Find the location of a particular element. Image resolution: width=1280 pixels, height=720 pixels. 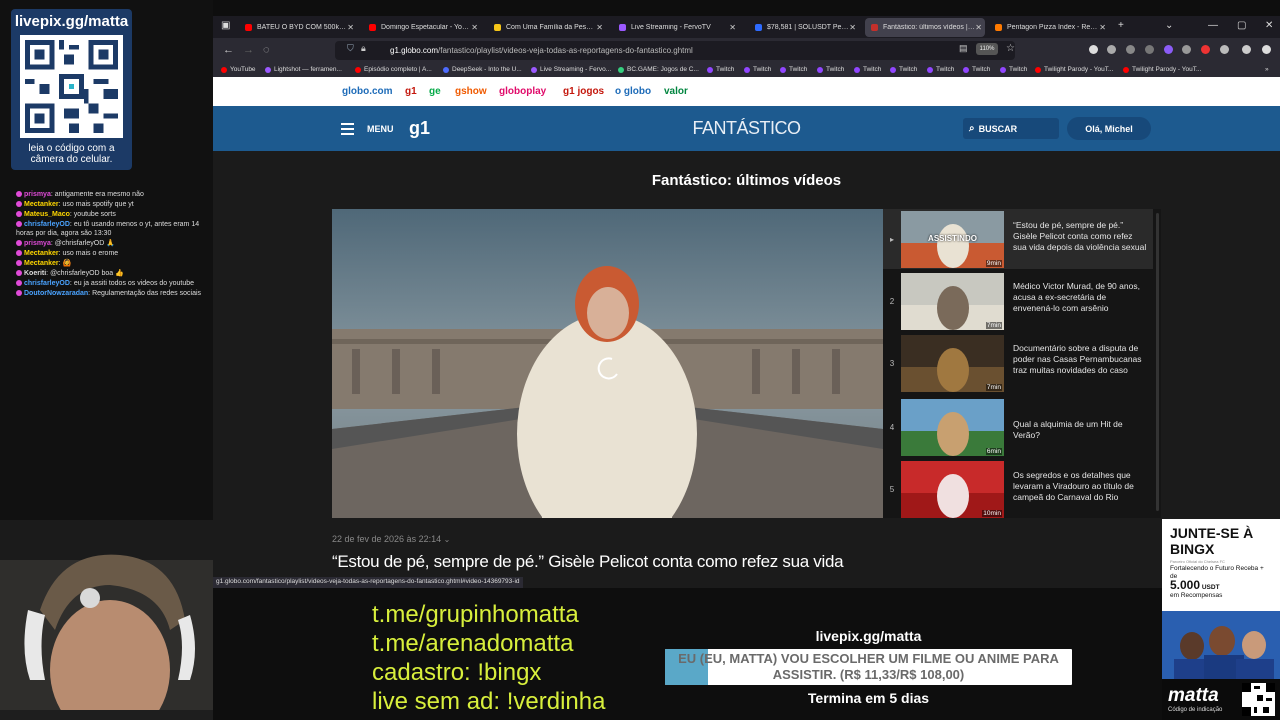

user-button: Olá, Michel is located at coordinates (1109, 128).